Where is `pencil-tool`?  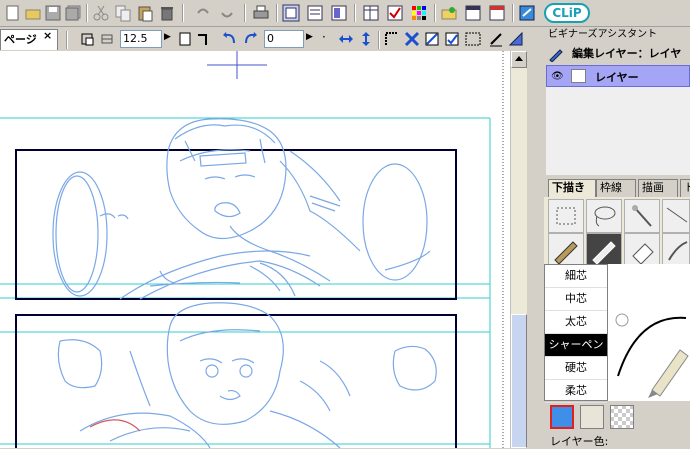
pencil-tool is located at coordinates (566, 250).